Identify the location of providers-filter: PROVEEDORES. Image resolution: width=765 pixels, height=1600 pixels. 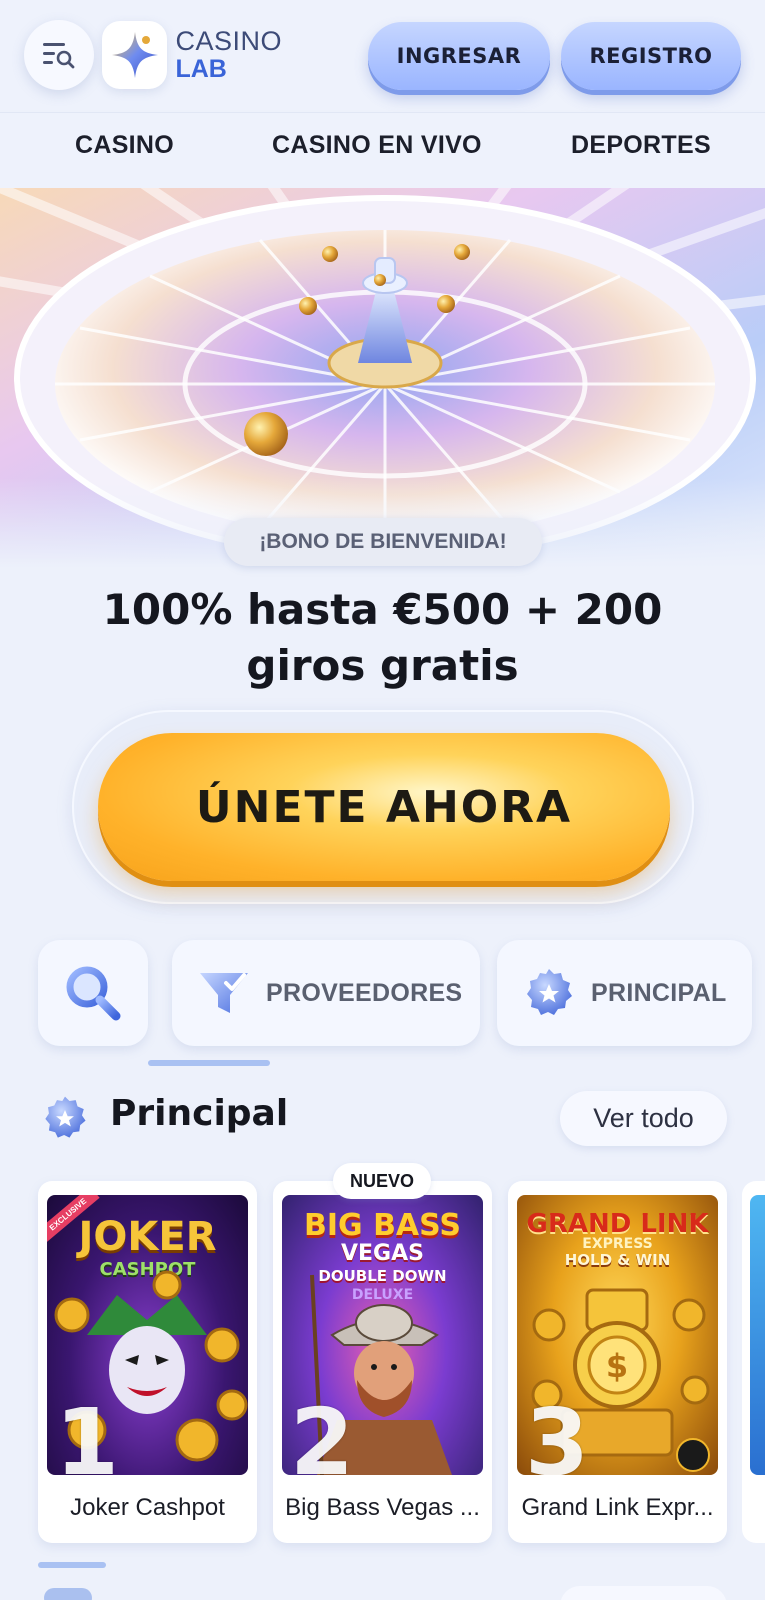
(326, 993).